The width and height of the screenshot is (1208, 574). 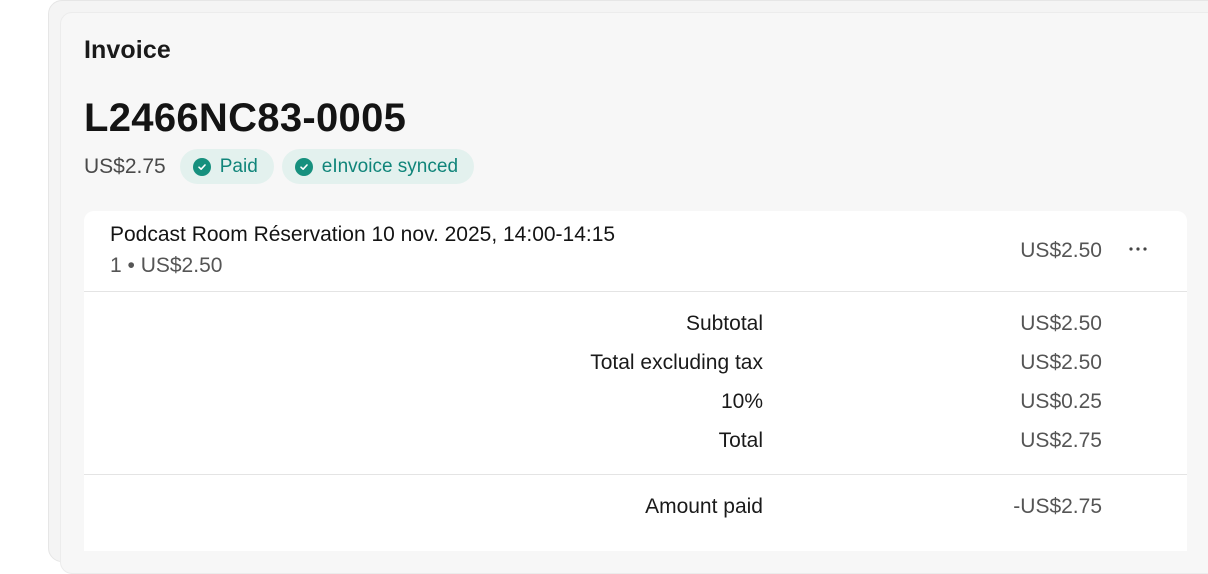 I want to click on summary-label-tax: 10%, so click(x=741, y=401).